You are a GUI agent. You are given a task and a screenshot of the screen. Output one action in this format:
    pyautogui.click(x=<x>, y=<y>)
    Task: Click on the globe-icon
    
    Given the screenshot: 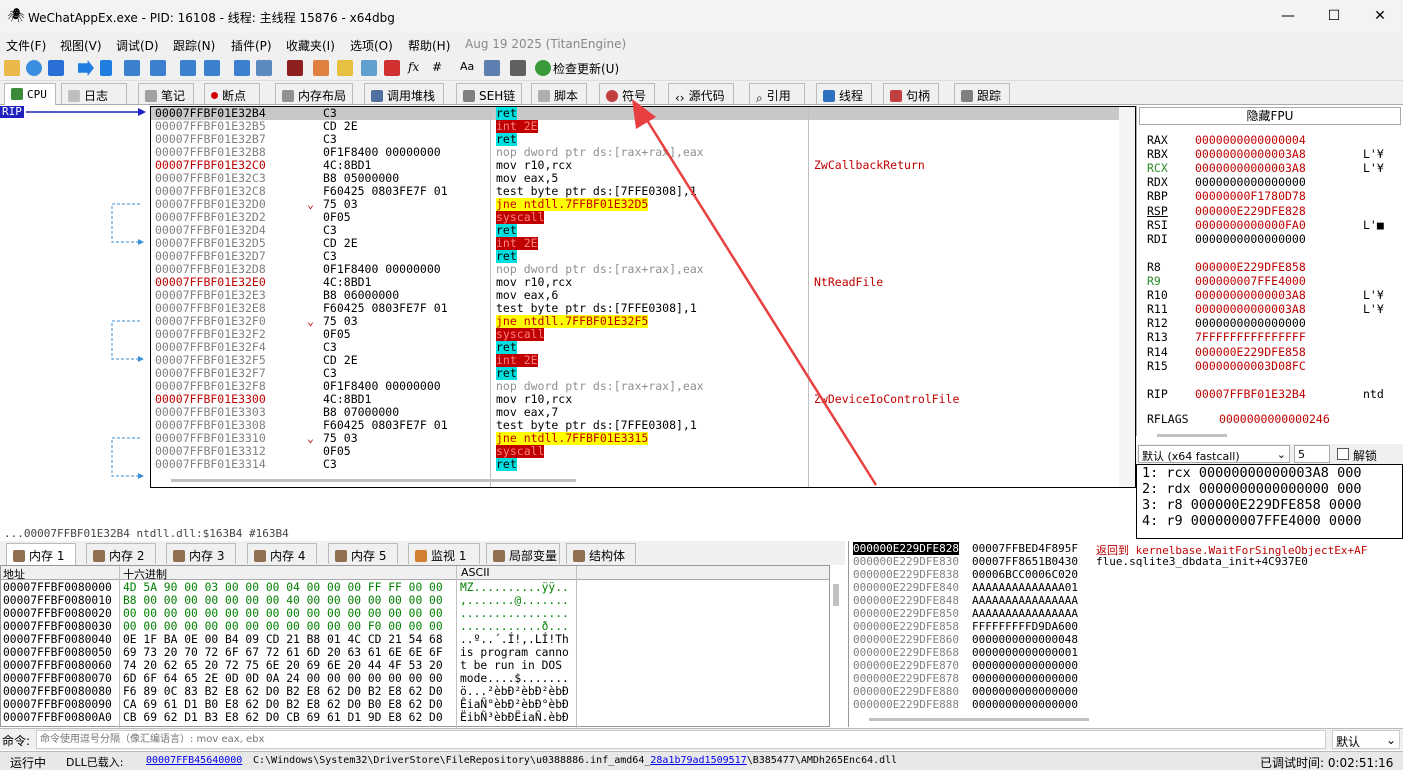 What is the action you would take?
    pyautogui.click(x=543, y=68)
    